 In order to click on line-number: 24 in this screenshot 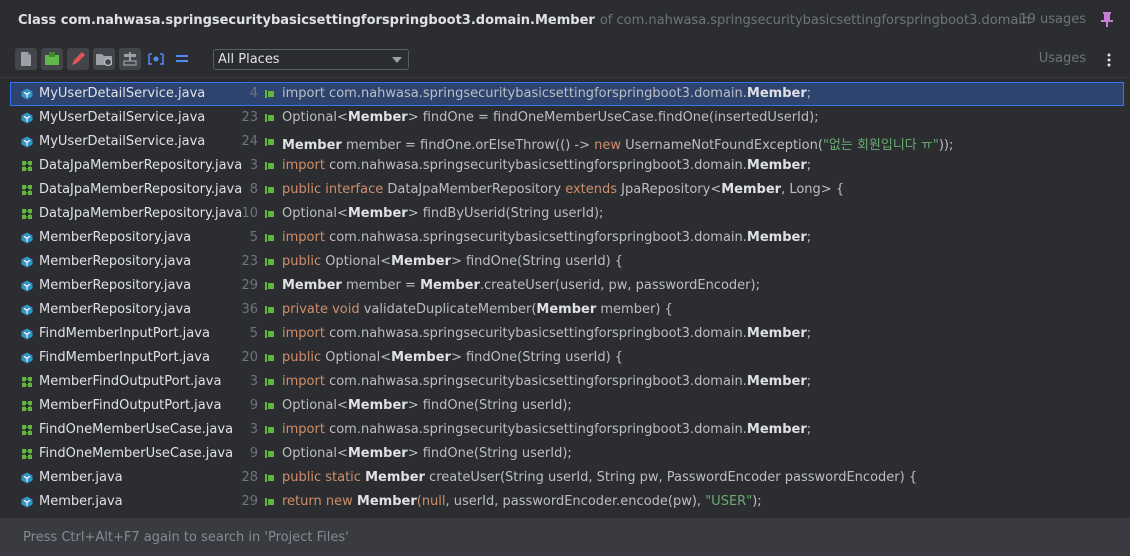, I will do `click(249, 141)`.